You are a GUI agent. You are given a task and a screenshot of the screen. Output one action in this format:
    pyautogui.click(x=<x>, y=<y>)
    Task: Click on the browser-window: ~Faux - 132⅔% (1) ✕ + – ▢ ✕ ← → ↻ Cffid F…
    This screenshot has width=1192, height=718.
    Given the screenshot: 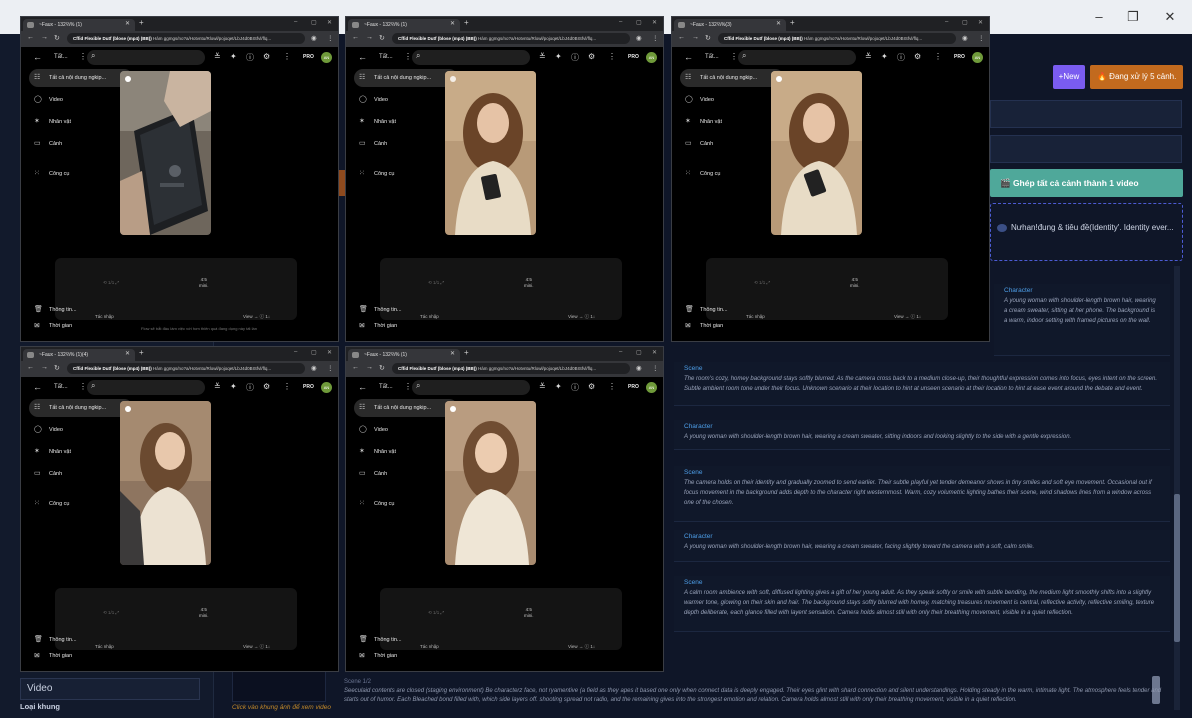 What is the action you would take?
    pyautogui.click(x=504, y=509)
    